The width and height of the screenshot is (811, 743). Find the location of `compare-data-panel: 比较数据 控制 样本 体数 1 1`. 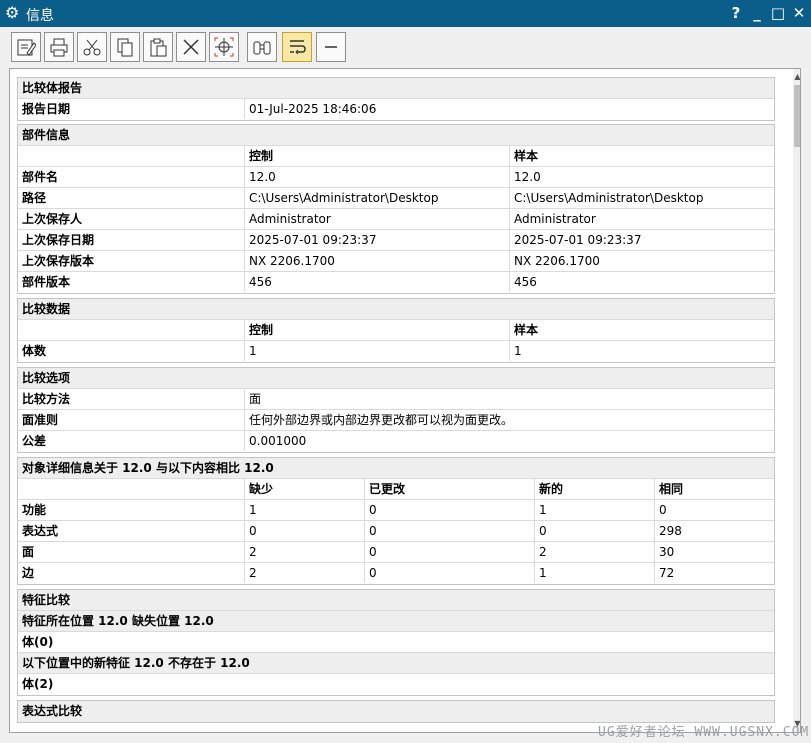

compare-data-panel: 比较数据 控制 样本 体数 1 1 is located at coordinates (396, 330).